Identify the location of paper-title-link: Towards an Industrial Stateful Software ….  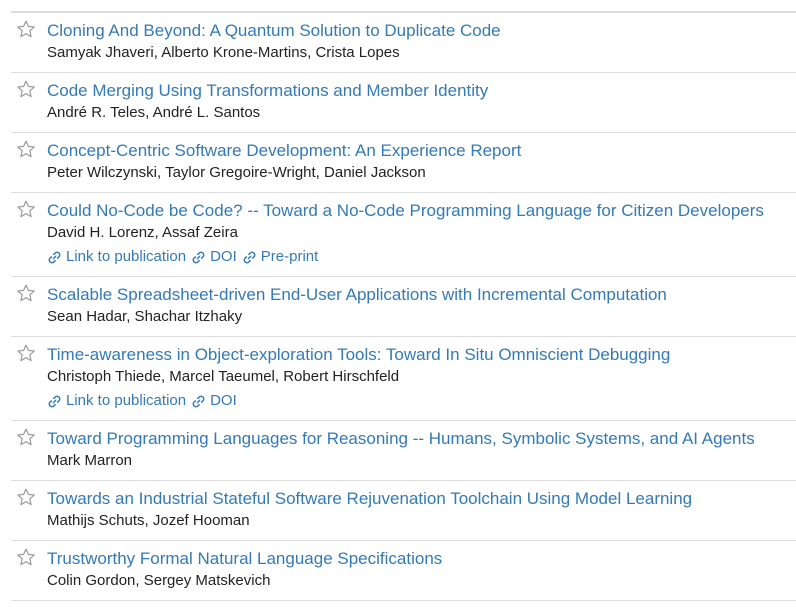
(421, 499).